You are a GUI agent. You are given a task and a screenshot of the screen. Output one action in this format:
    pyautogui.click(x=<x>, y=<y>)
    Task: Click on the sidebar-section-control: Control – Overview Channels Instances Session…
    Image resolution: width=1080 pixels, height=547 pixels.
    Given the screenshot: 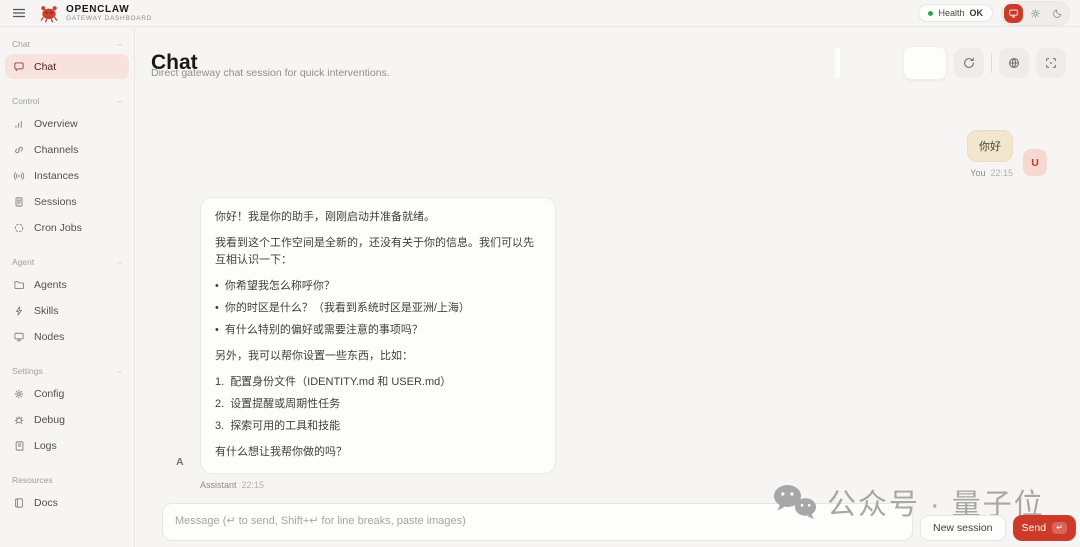 What is the action you would take?
    pyautogui.click(x=67, y=165)
    